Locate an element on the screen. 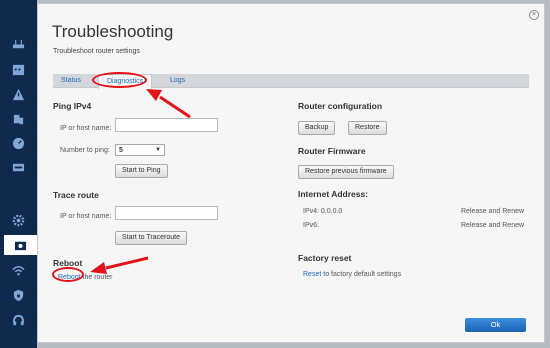 The width and height of the screenshot is (550, 348). start-traceroute-button: Start to Traceroute is located at coordinates (151, 238).